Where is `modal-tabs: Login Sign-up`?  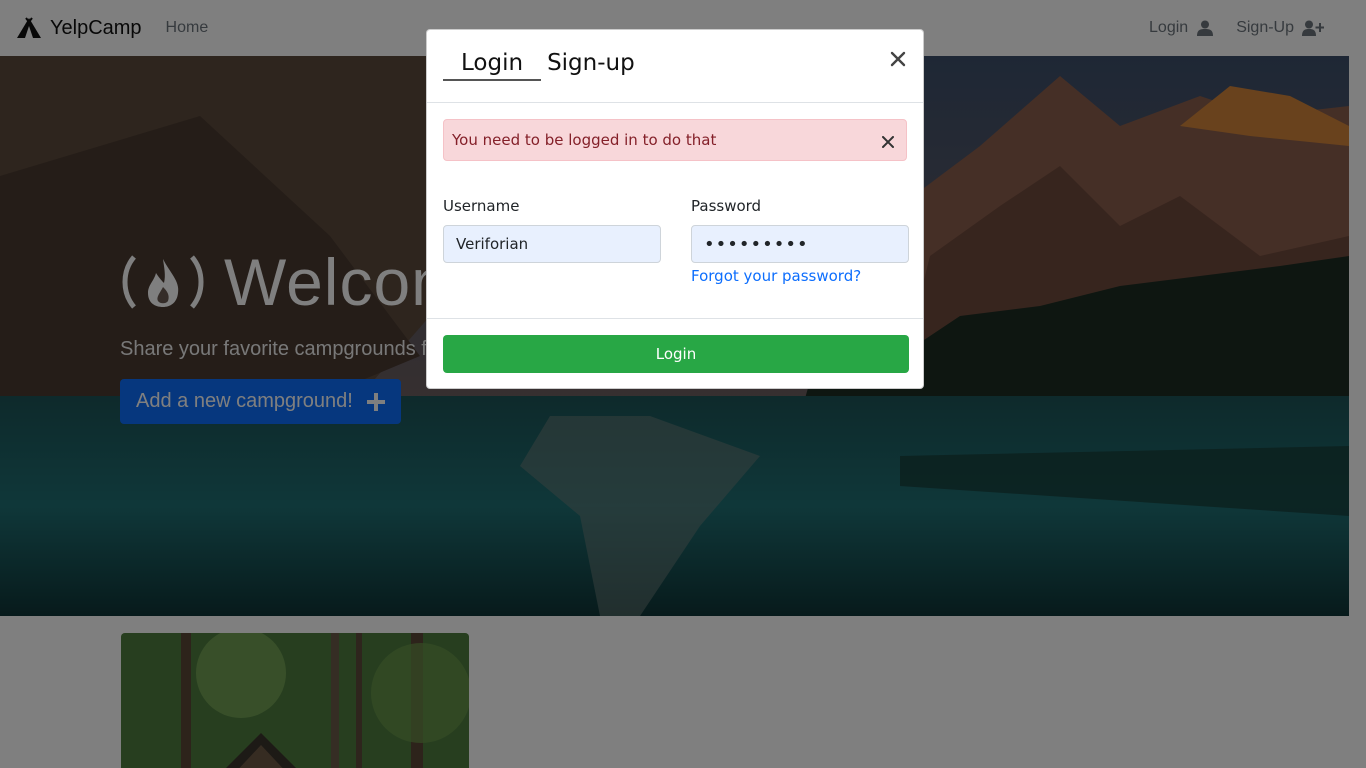
modal-tabs: Login Sign-up is located at coordinates (548, 65).